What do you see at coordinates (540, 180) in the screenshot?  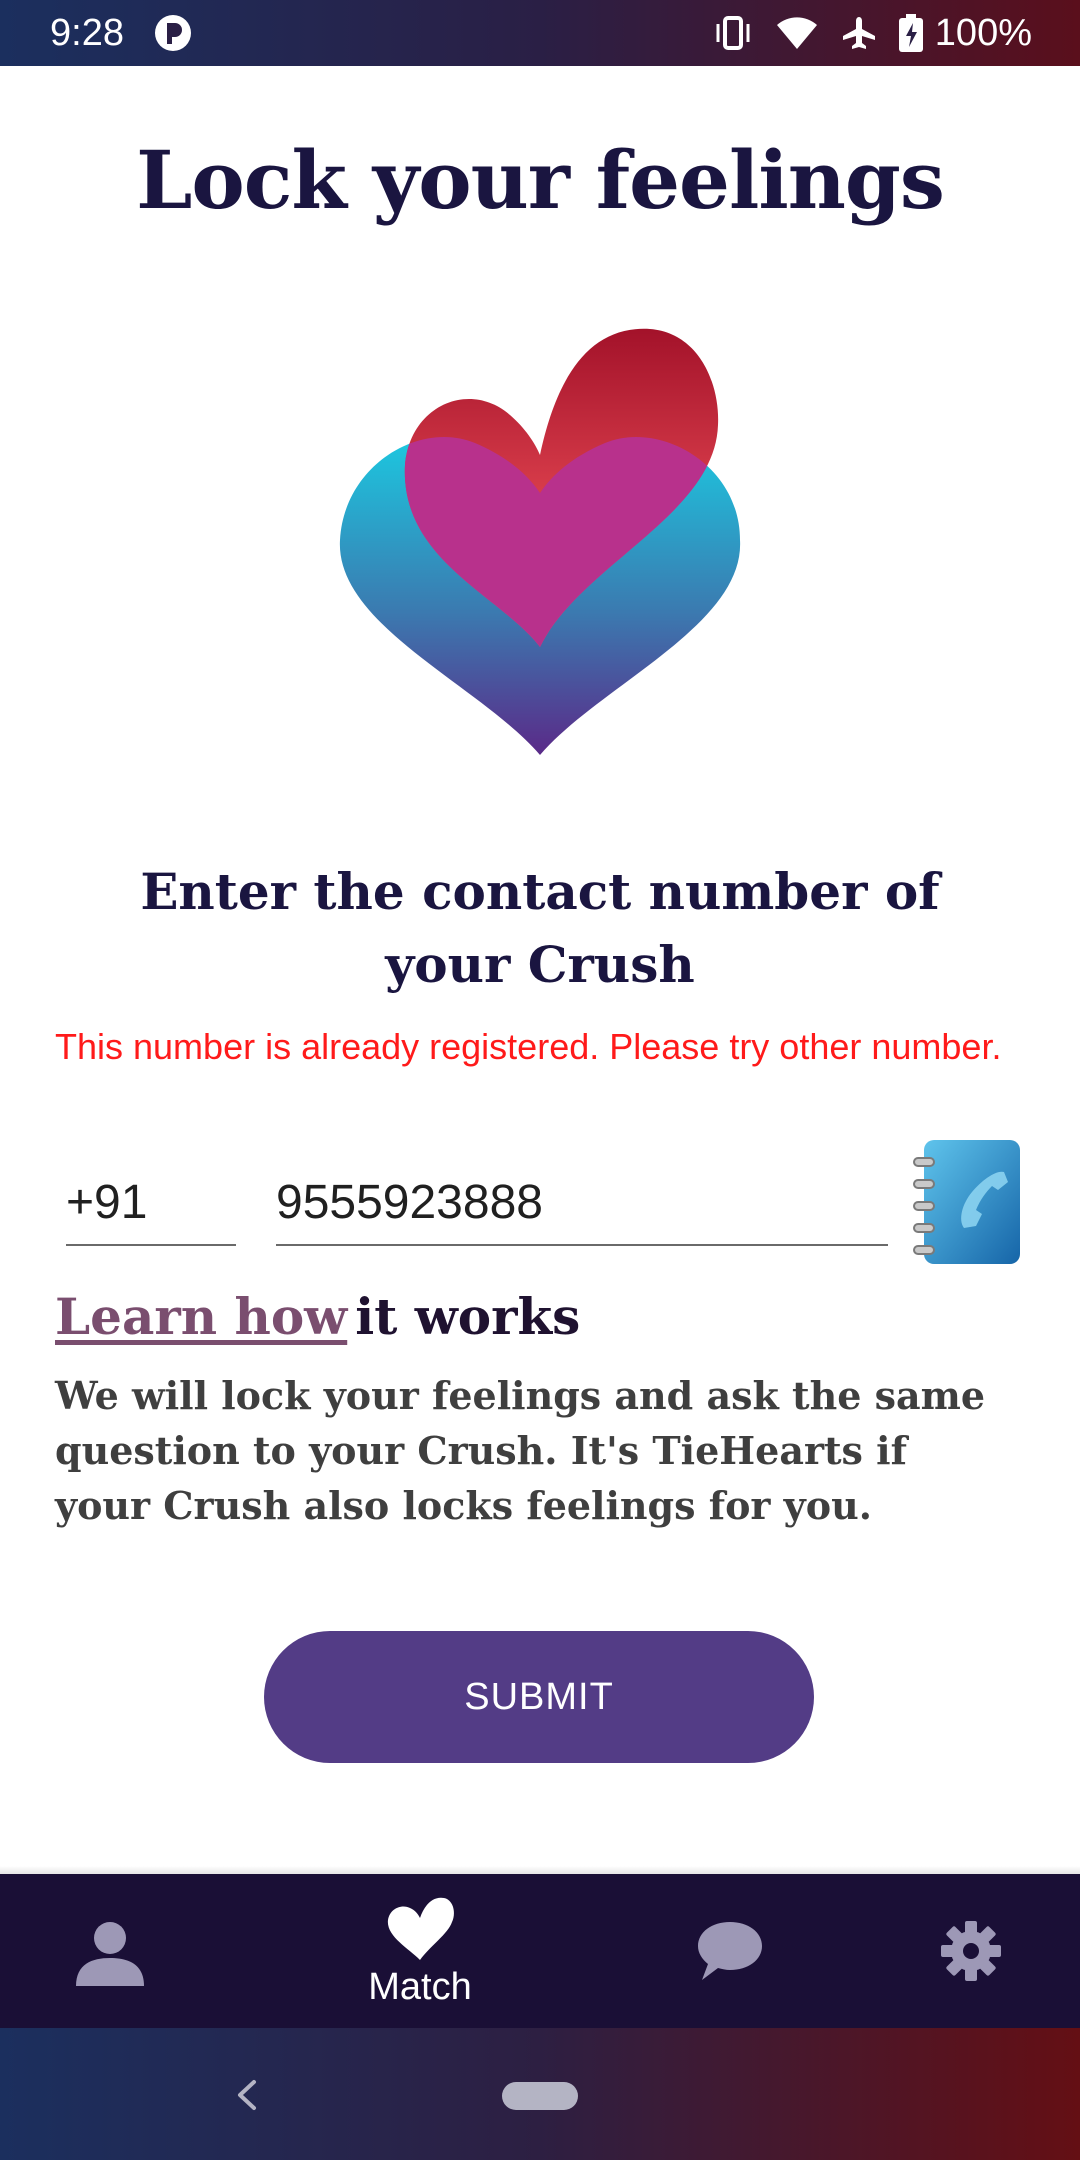 I see `page-title: Lock your feelings` at bounding box center [540, 180].